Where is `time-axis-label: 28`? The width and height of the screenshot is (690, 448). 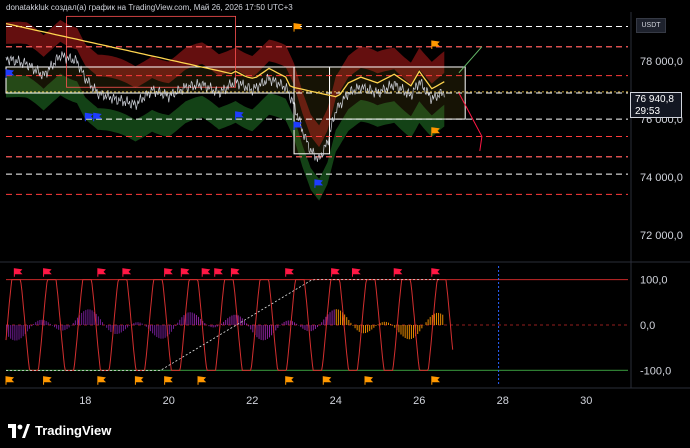
time-axis-label: 28 is located at coordinates (503, 401).